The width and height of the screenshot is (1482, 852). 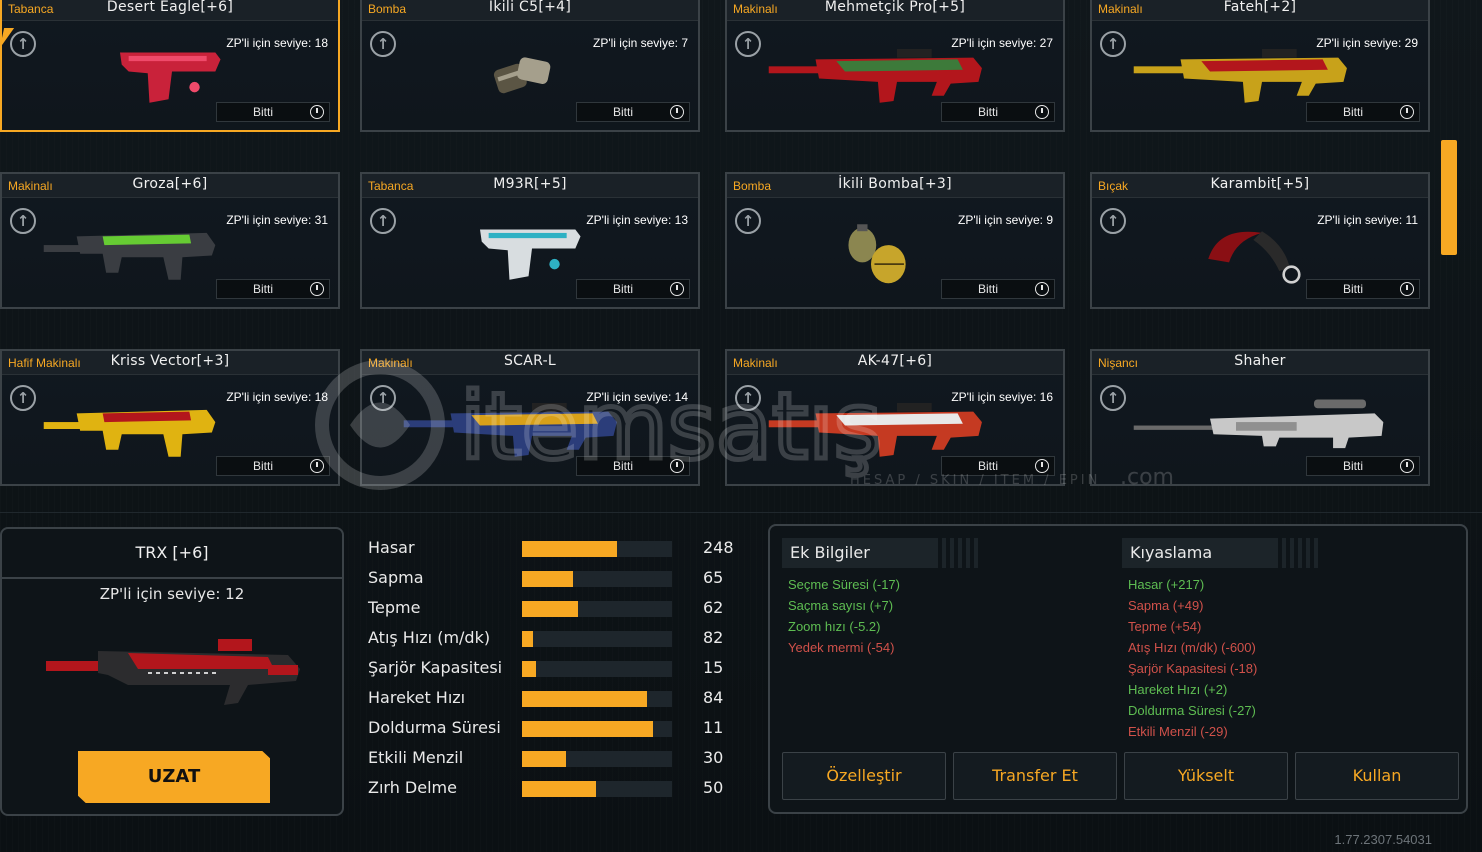 I want to click on stat-value: 15, so click(x=713, y=667).